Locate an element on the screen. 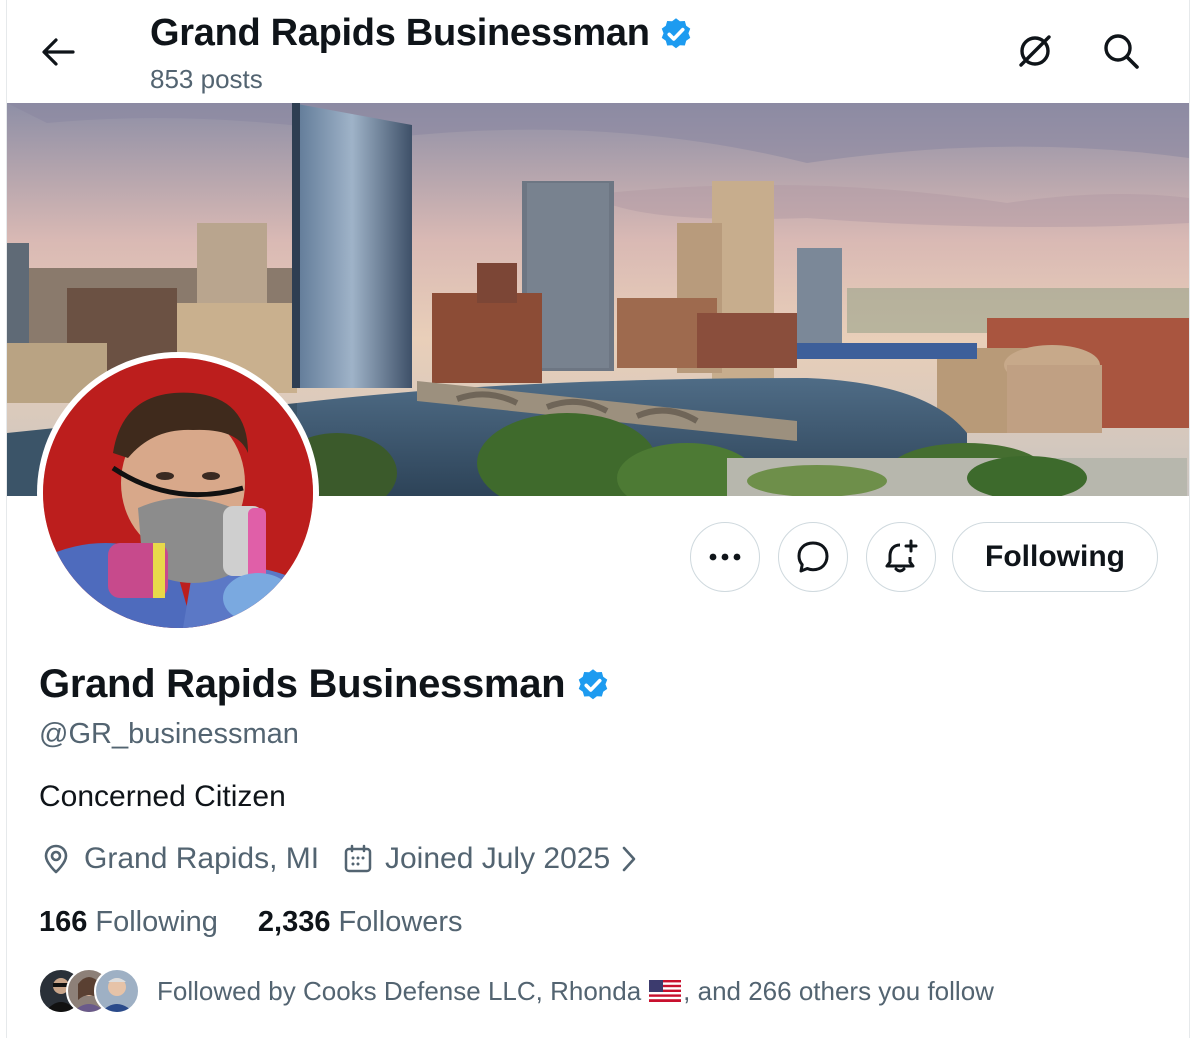 The width and height of the screenshot is (1200, 1038). header-title: Grand Rapids Businessman is located at coordinates (422, 33).